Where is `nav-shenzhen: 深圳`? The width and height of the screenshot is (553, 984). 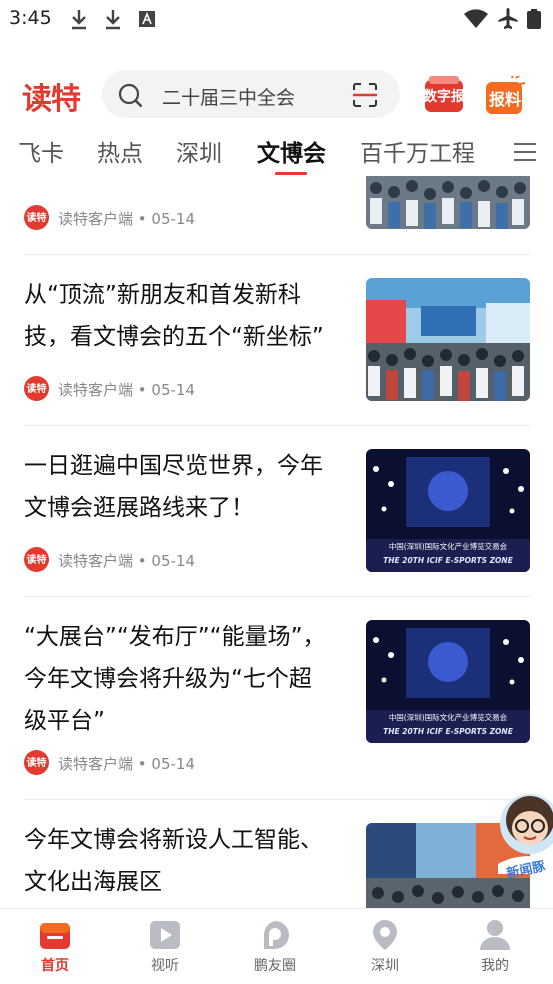 nav-shenzhen: 深圳 is located at coordinates (385, 946).